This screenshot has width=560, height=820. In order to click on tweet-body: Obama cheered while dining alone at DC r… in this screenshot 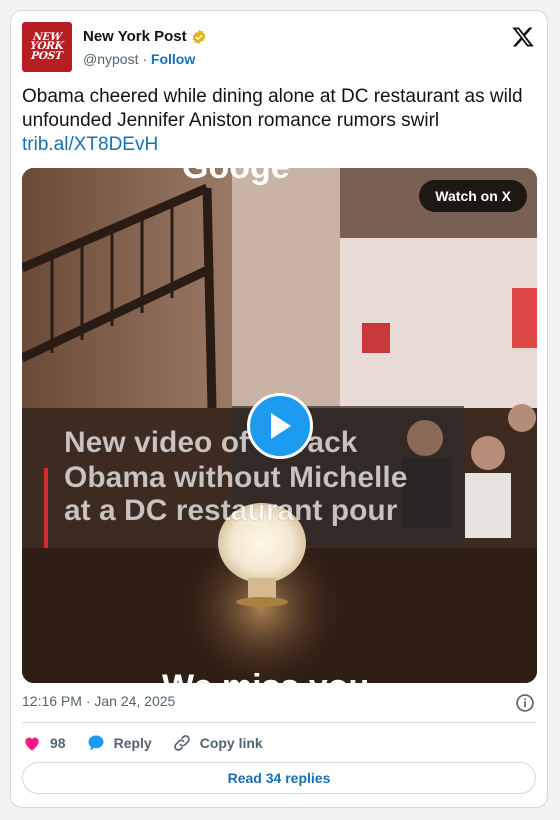, I will do `click(277, 121)`.